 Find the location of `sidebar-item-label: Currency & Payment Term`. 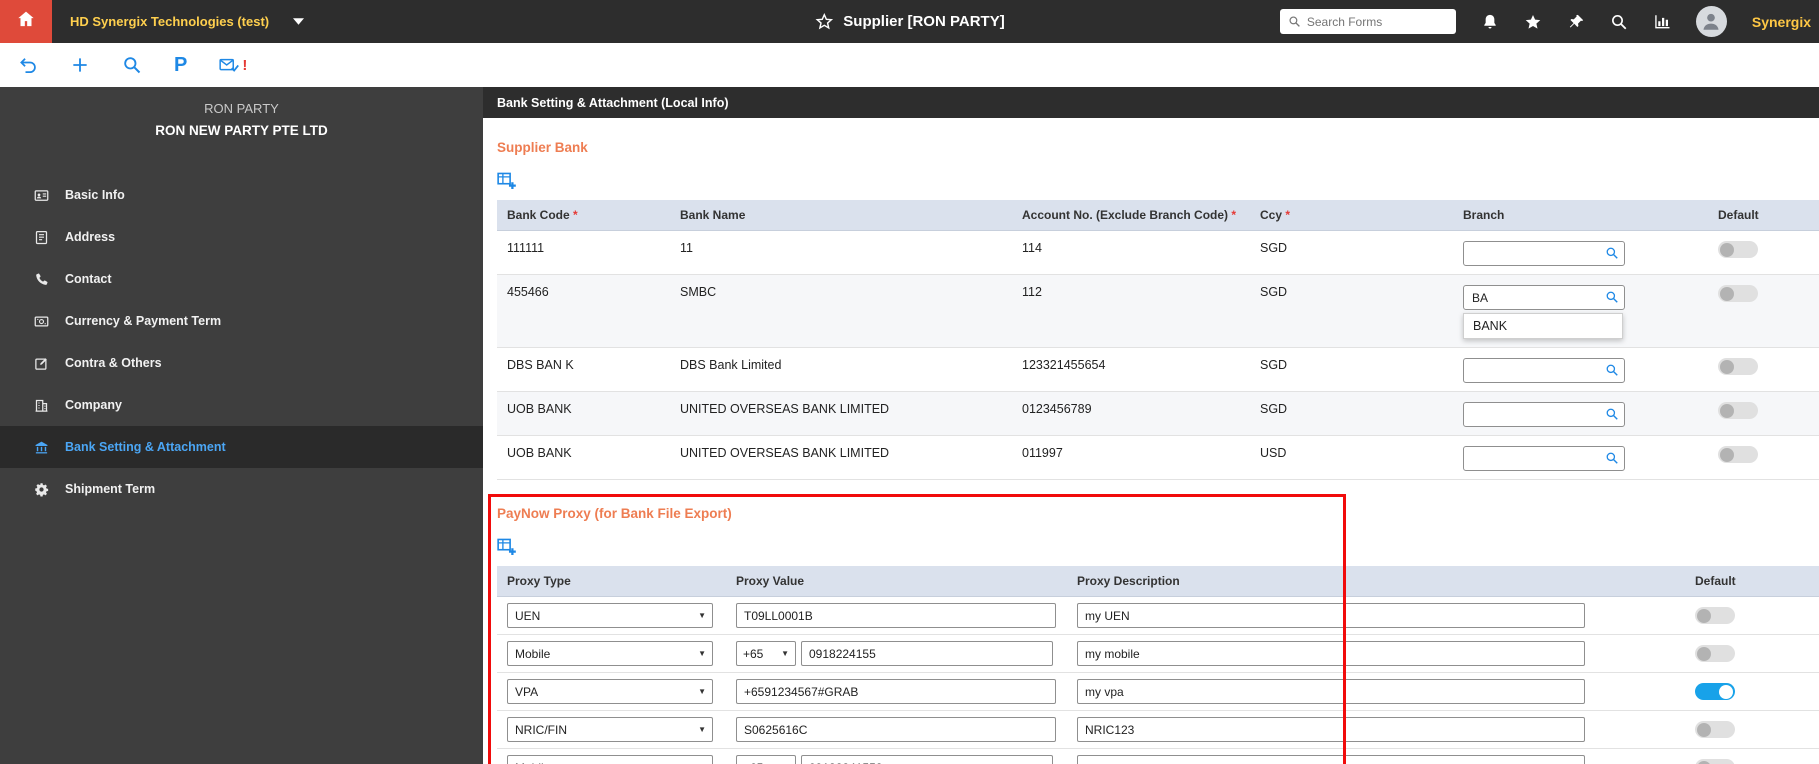

sidebar-item-label: Currency & Payment Term is located at coordinates (143, 321).